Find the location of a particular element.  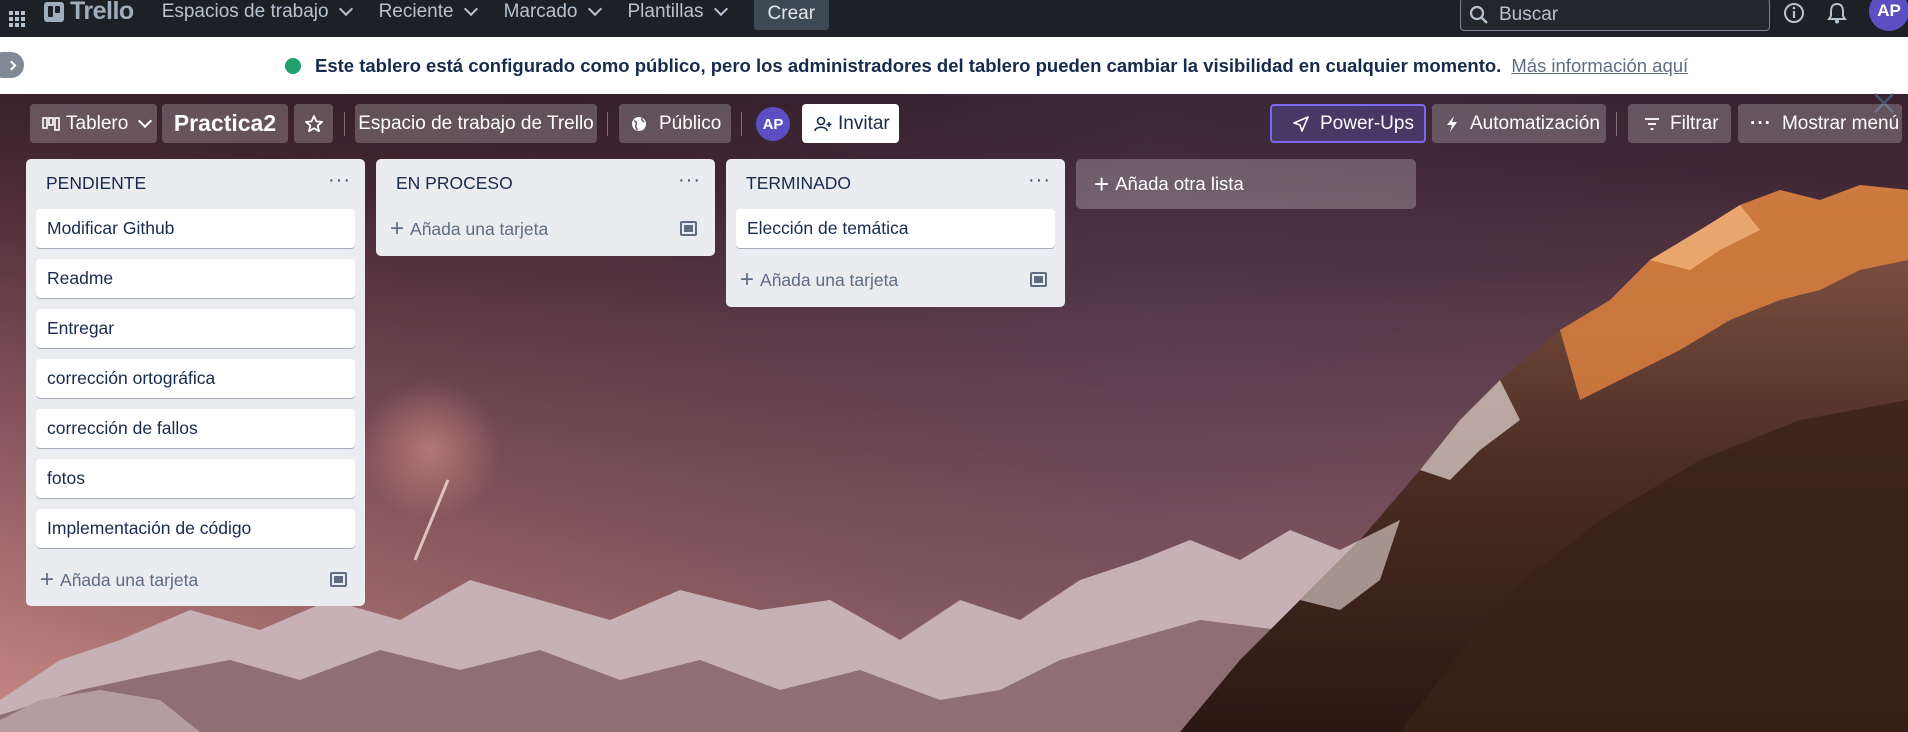

show-menu-button: ··· Mostrar menú is located at coordinates (1820, 123).